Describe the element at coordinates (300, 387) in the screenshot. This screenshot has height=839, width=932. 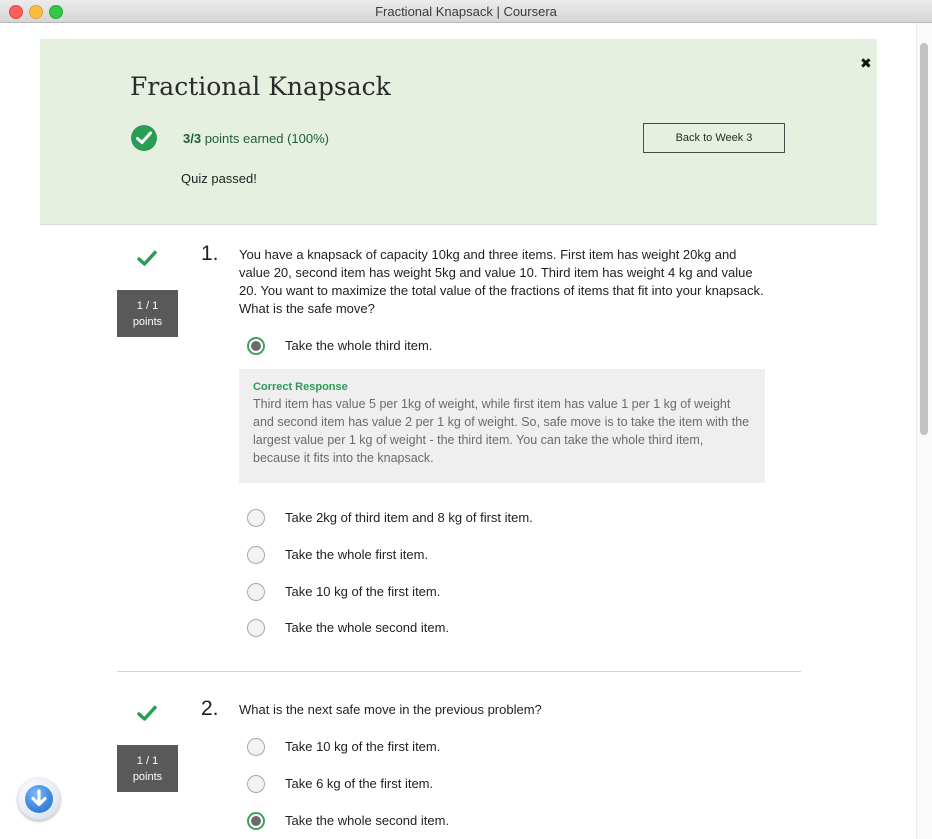
I see `feedback-title: Correct Response` at that location.